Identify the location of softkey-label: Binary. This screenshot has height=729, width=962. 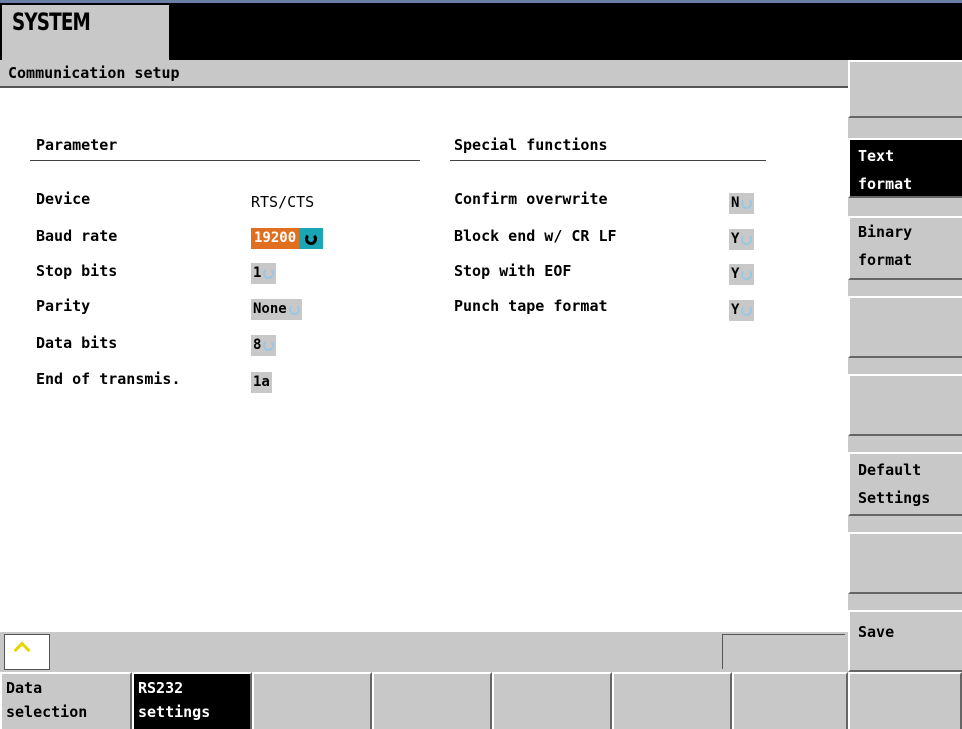
(885, 232).